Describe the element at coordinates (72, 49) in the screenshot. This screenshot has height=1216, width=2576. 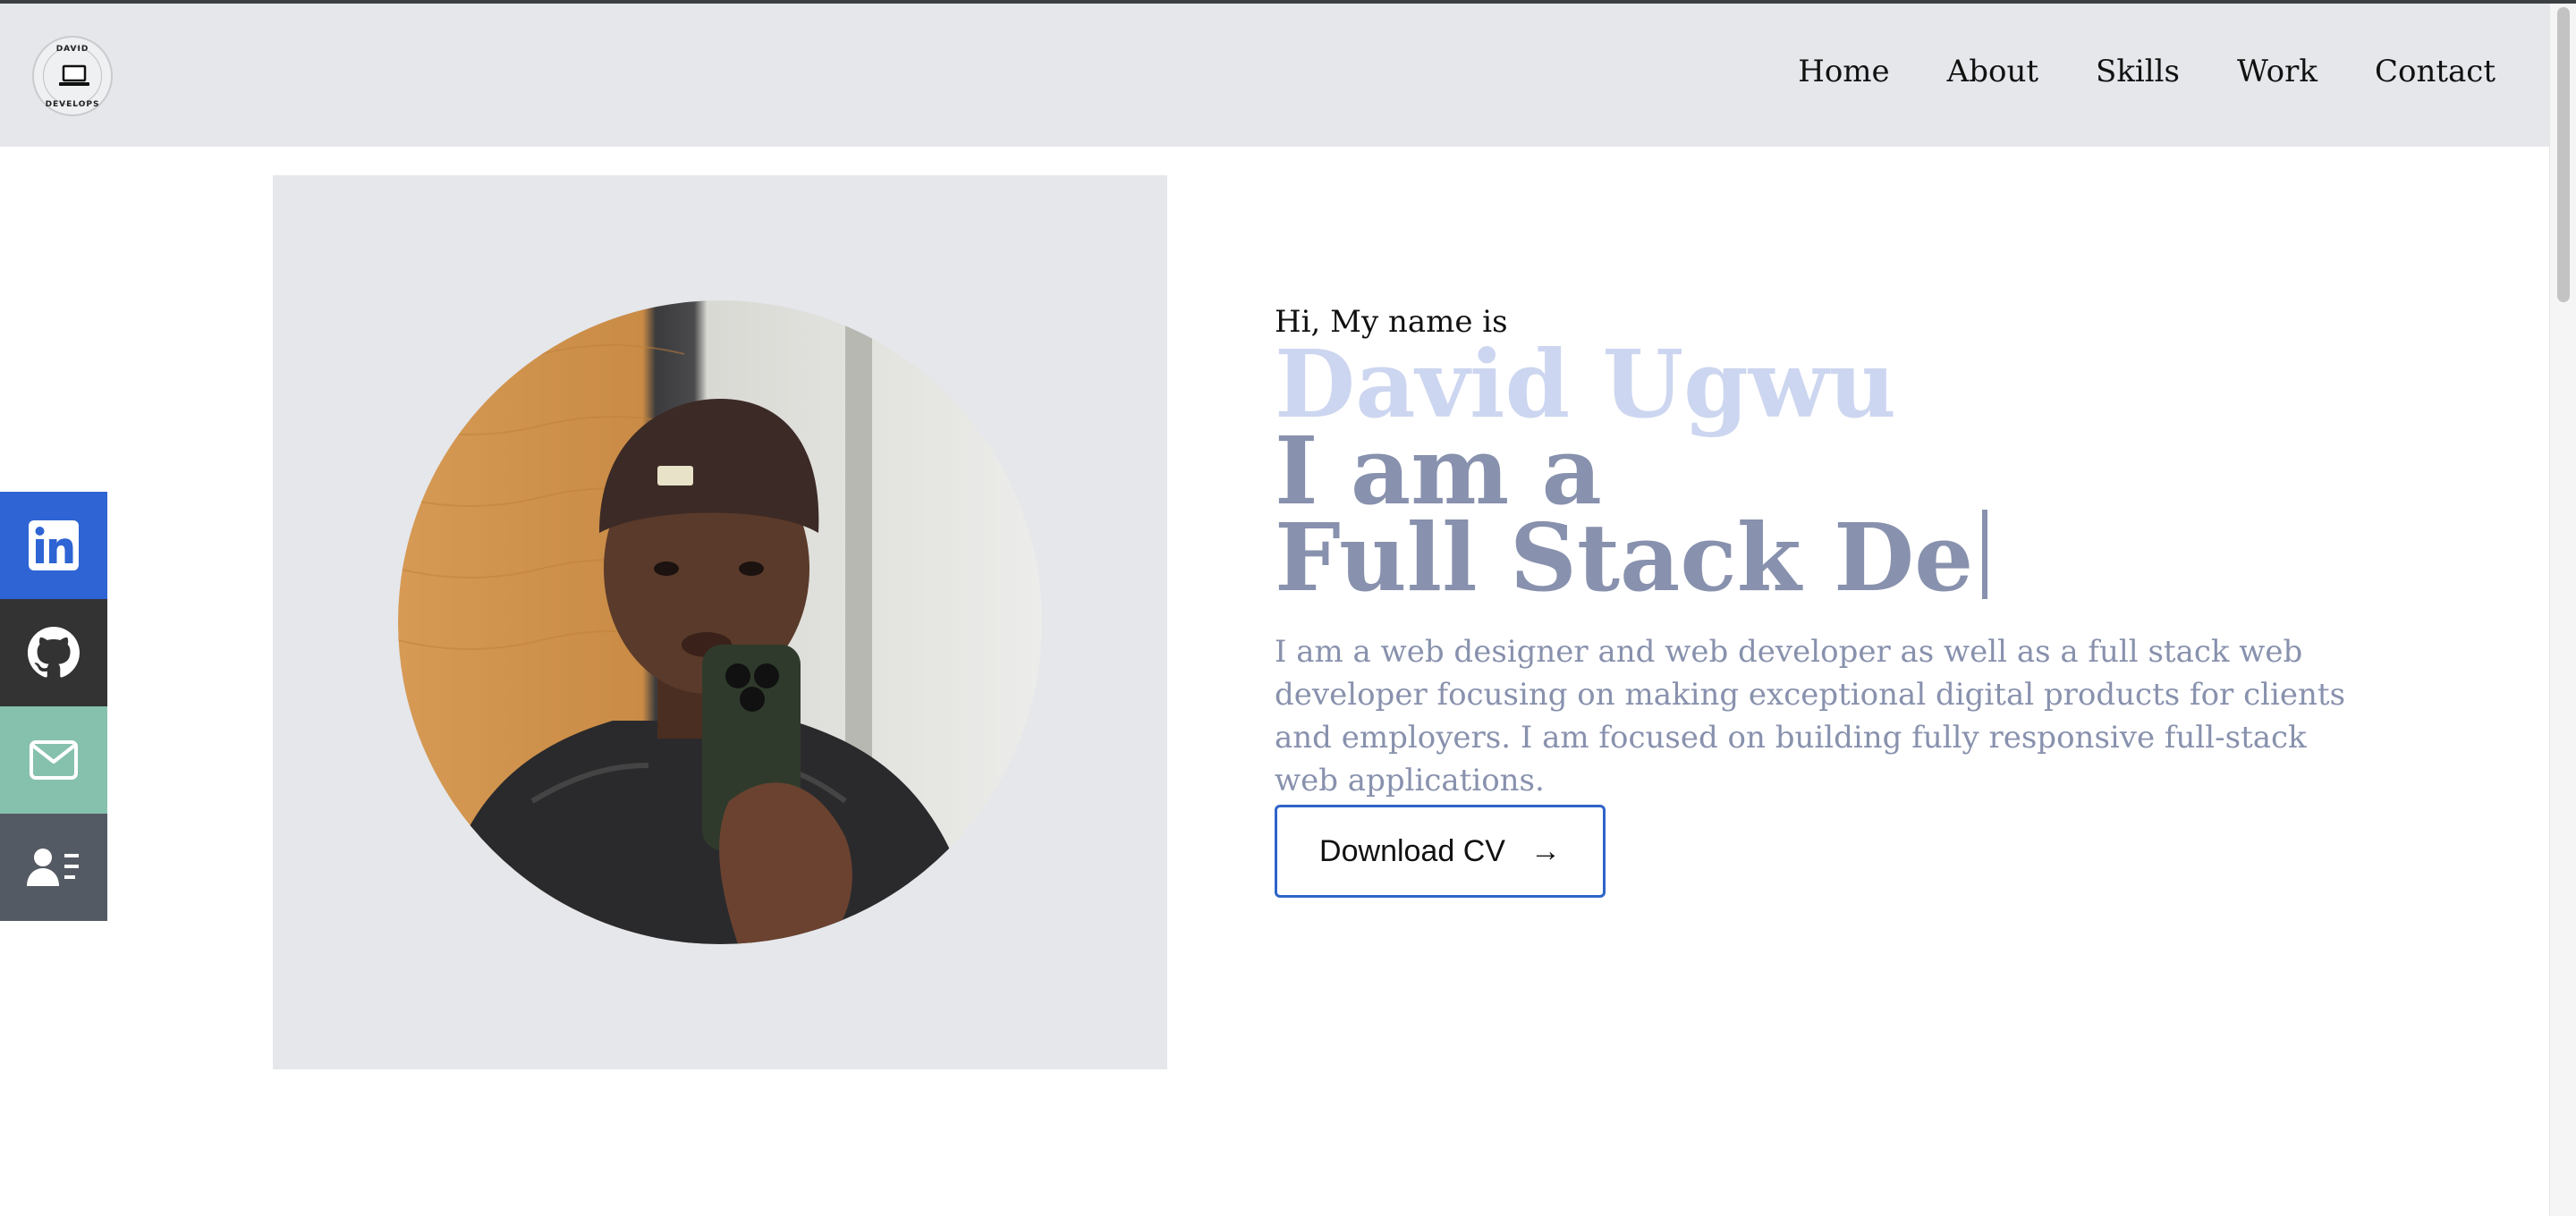
I see `logo-top-text: DAVID` at that location.